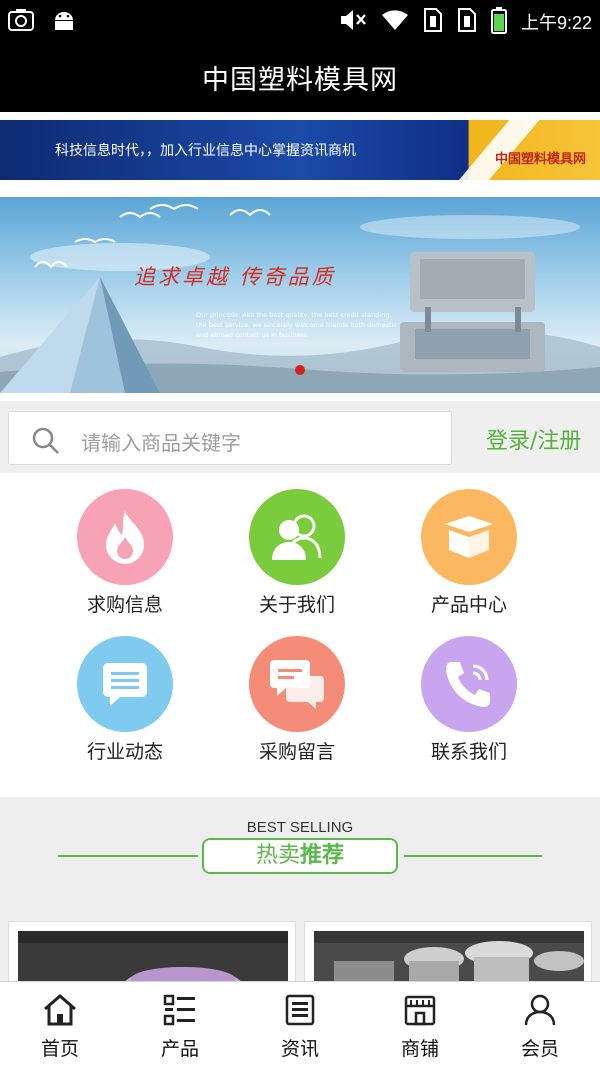 The height and width of the screenshot is (1067, 600). What do you see at coordinates (468, 605) in the screenshot?
I see `grid-label: 产品中心` at bounding box center [468, 605].